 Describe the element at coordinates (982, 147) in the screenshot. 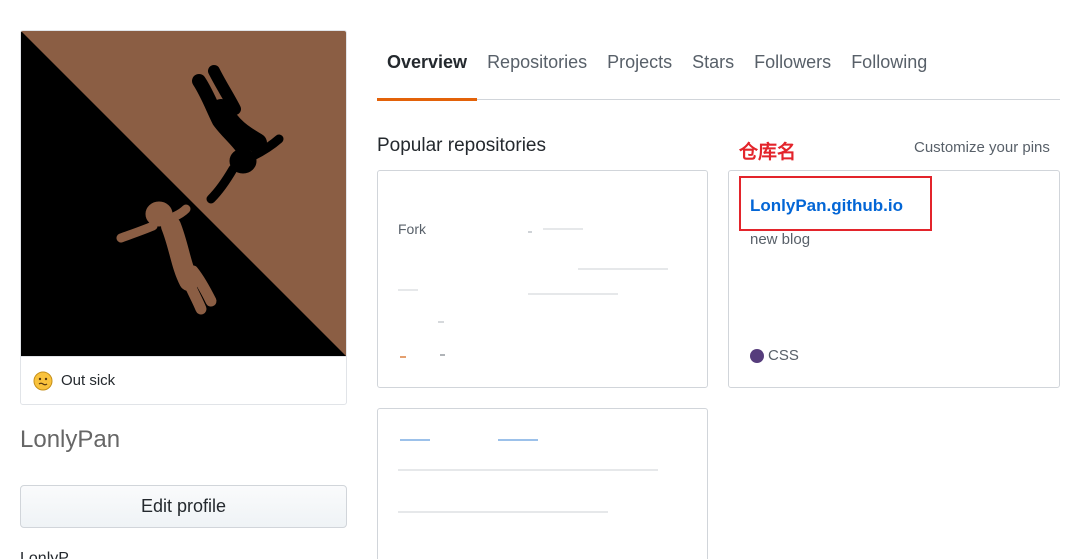

I see `customize-pins-link: Customize your pins` at that location.